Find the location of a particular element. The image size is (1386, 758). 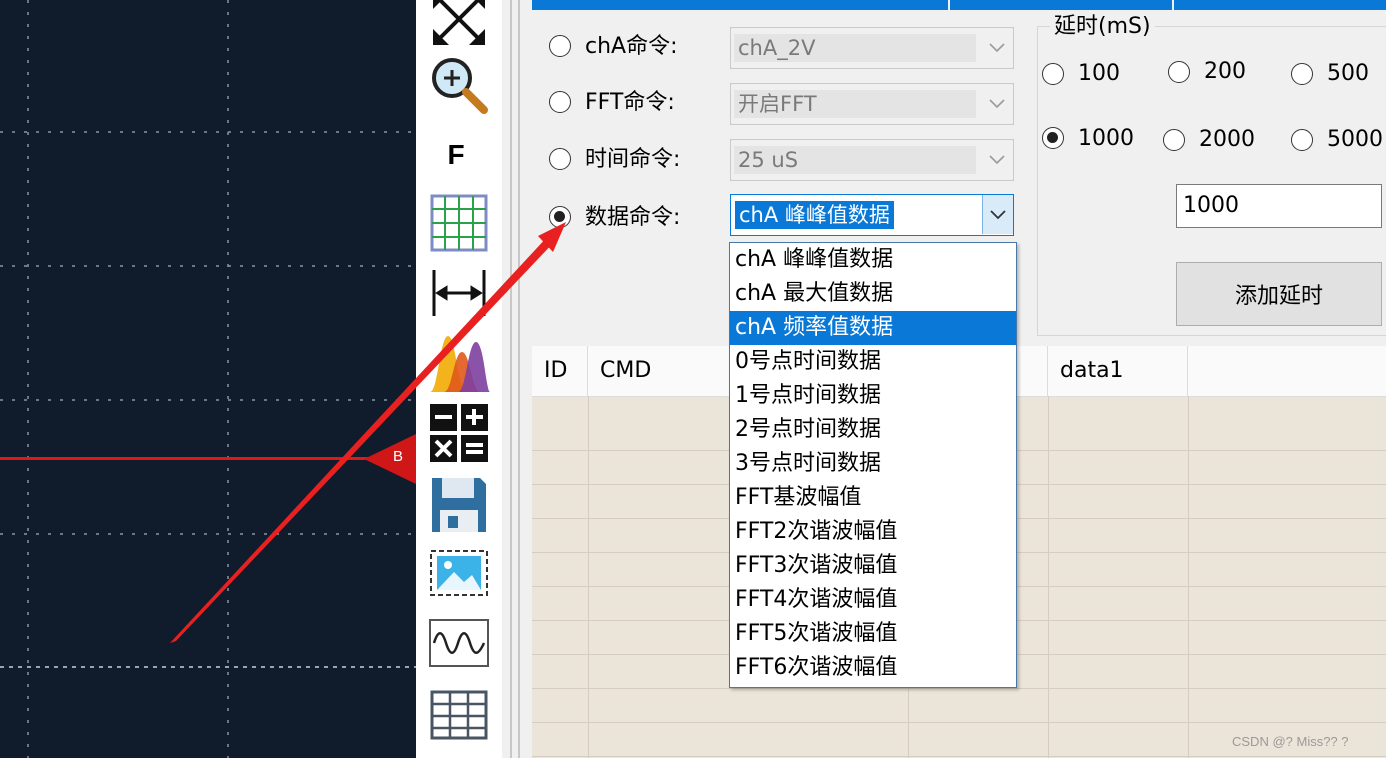

delay-5000-label: 5000 is located at coordinates (1355, 139).